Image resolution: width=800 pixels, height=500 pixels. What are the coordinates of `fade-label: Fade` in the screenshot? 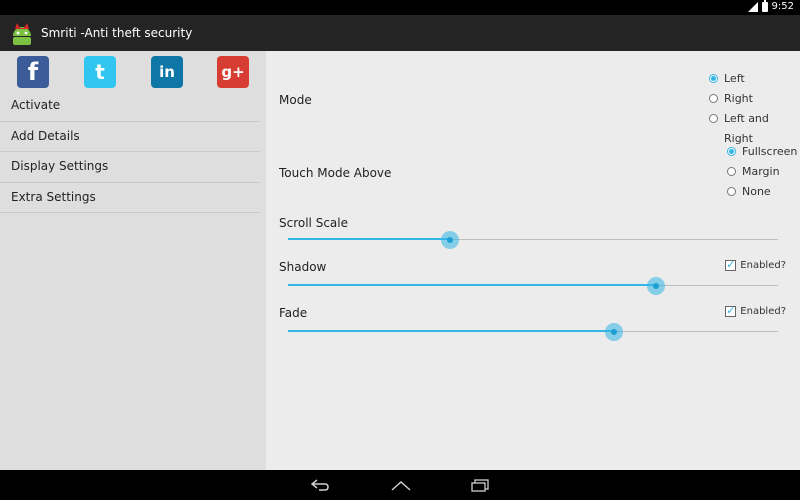 It's located at (293, 313).